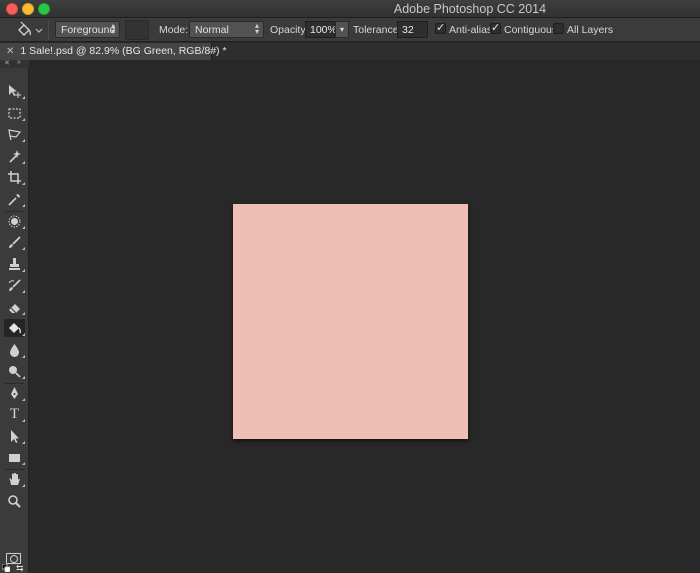 The height and width of the screenshot is (573, 700). I want to click on zoom-icon, so click(14, 501).